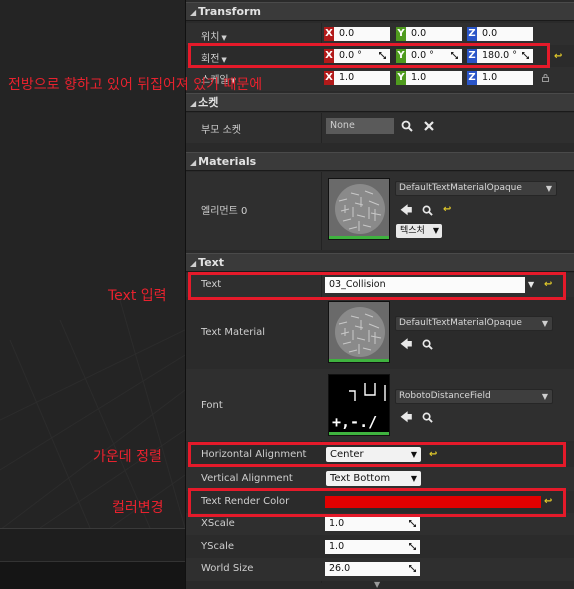 The image size is (574, 589). Describe the element at coordinates (360, 126) in the screenshot. I see `parent-socket-field: None` at that location.